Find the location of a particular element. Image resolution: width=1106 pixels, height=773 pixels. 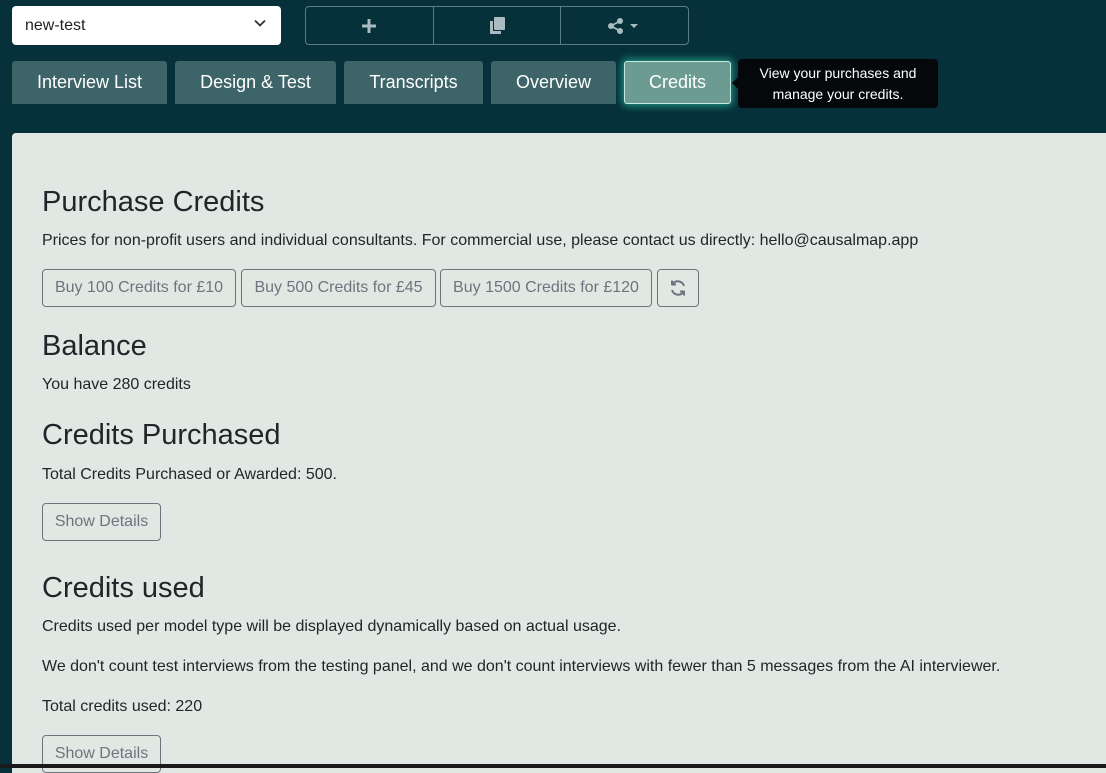

credits-purchased-title: Credits Purchased is located at coordinates (161, 435).